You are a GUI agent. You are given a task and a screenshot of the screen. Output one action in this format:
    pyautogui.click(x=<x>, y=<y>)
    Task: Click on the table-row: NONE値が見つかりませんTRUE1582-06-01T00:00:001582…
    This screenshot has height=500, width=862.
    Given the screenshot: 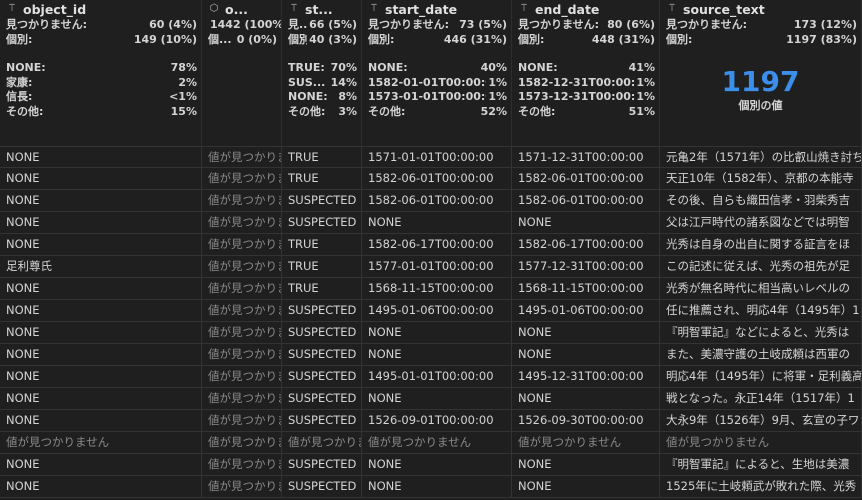 What is the action you would take?
    pyautogui.click(x=431, y=179)
    